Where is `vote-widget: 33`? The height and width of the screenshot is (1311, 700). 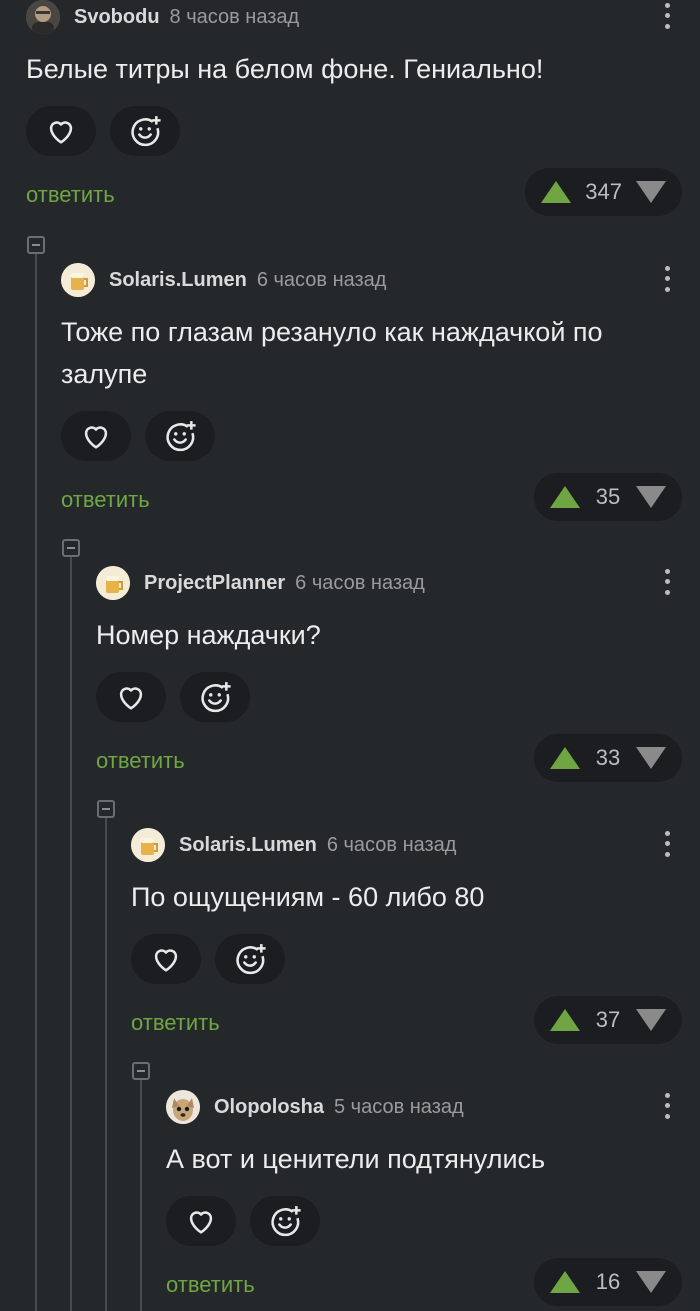
vote-widget: 33 is located at coordinates (608, 758).